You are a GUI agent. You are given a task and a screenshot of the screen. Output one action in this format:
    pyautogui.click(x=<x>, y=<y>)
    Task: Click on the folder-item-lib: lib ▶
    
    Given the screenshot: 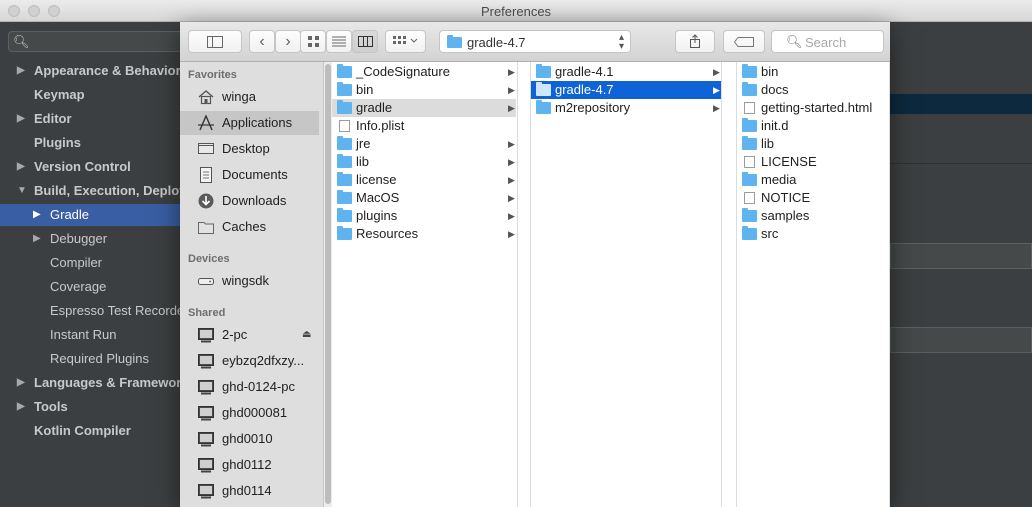 What is the action you would take?
    pyautogui.click(x=424, y=162)
    